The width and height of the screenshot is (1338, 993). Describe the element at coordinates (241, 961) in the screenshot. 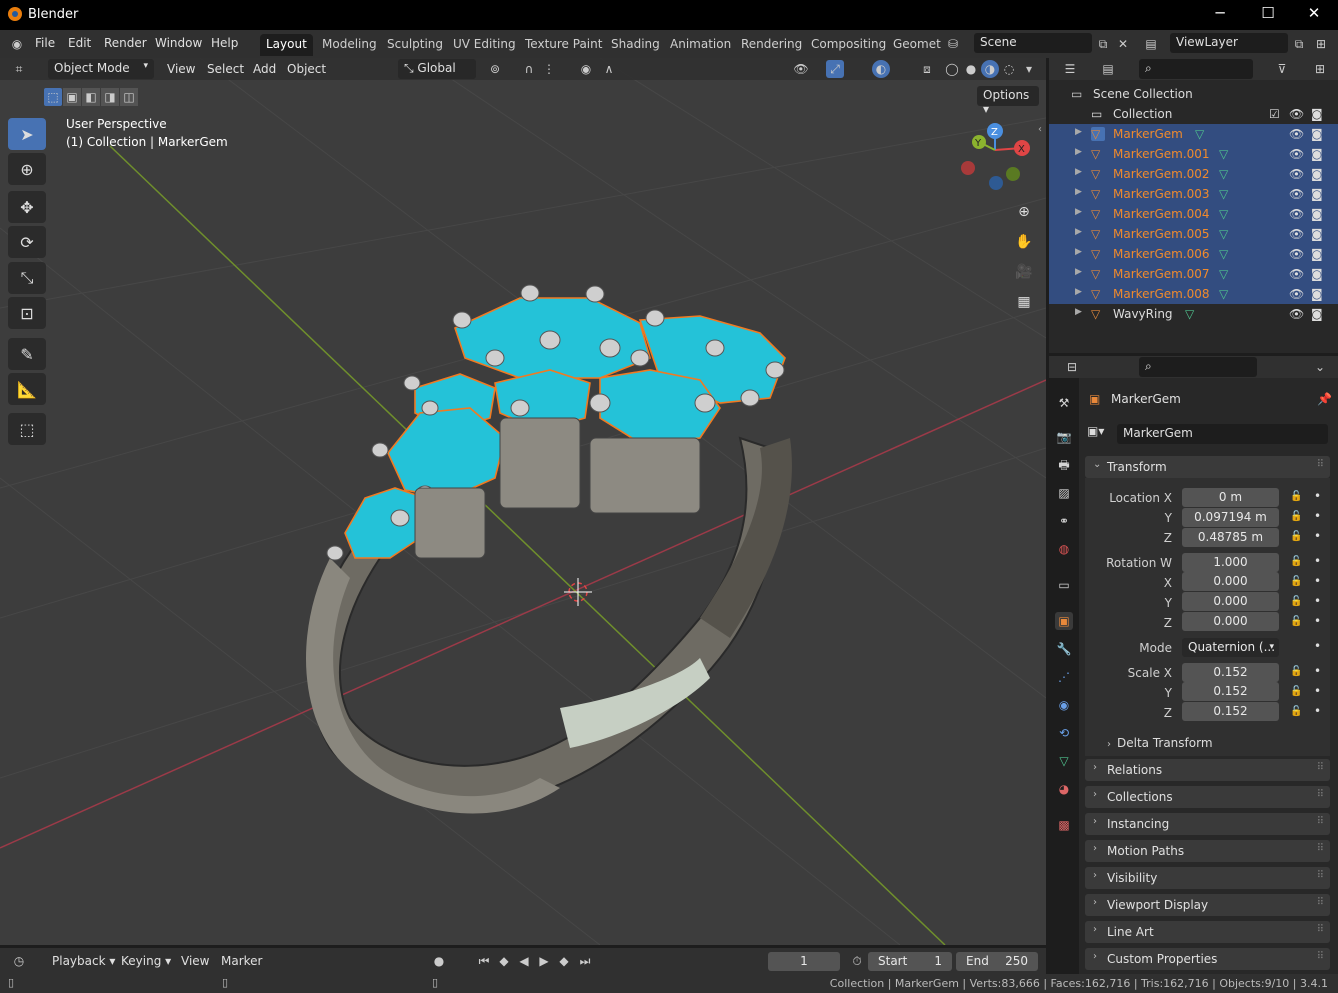

I see `timeline-menu-marker: Marker` at that location.